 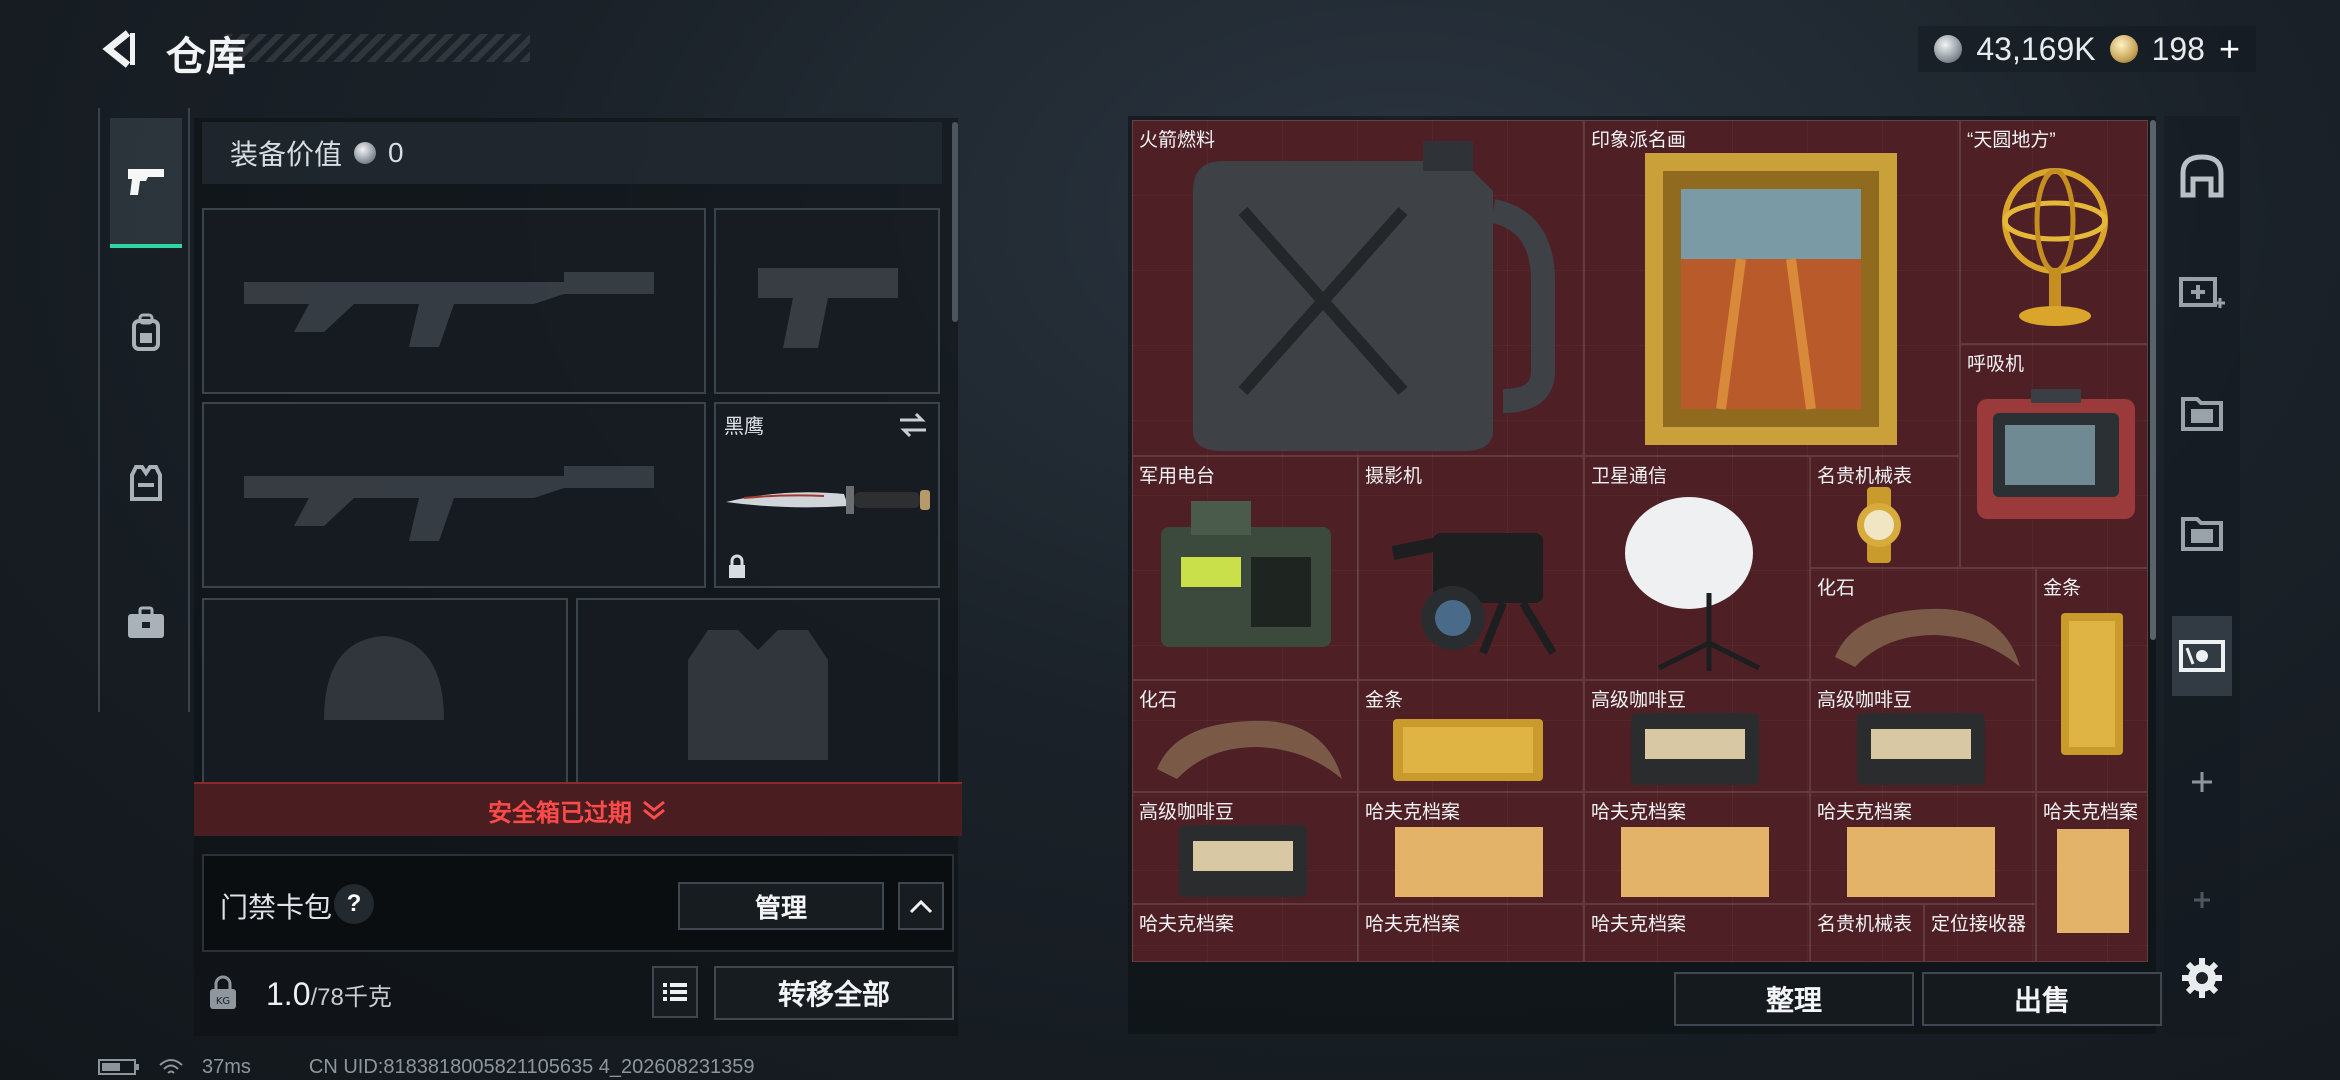 I want to click on keycard-bag-panel: 门禁卡包 ? 管理, so click(x=578, y=903).